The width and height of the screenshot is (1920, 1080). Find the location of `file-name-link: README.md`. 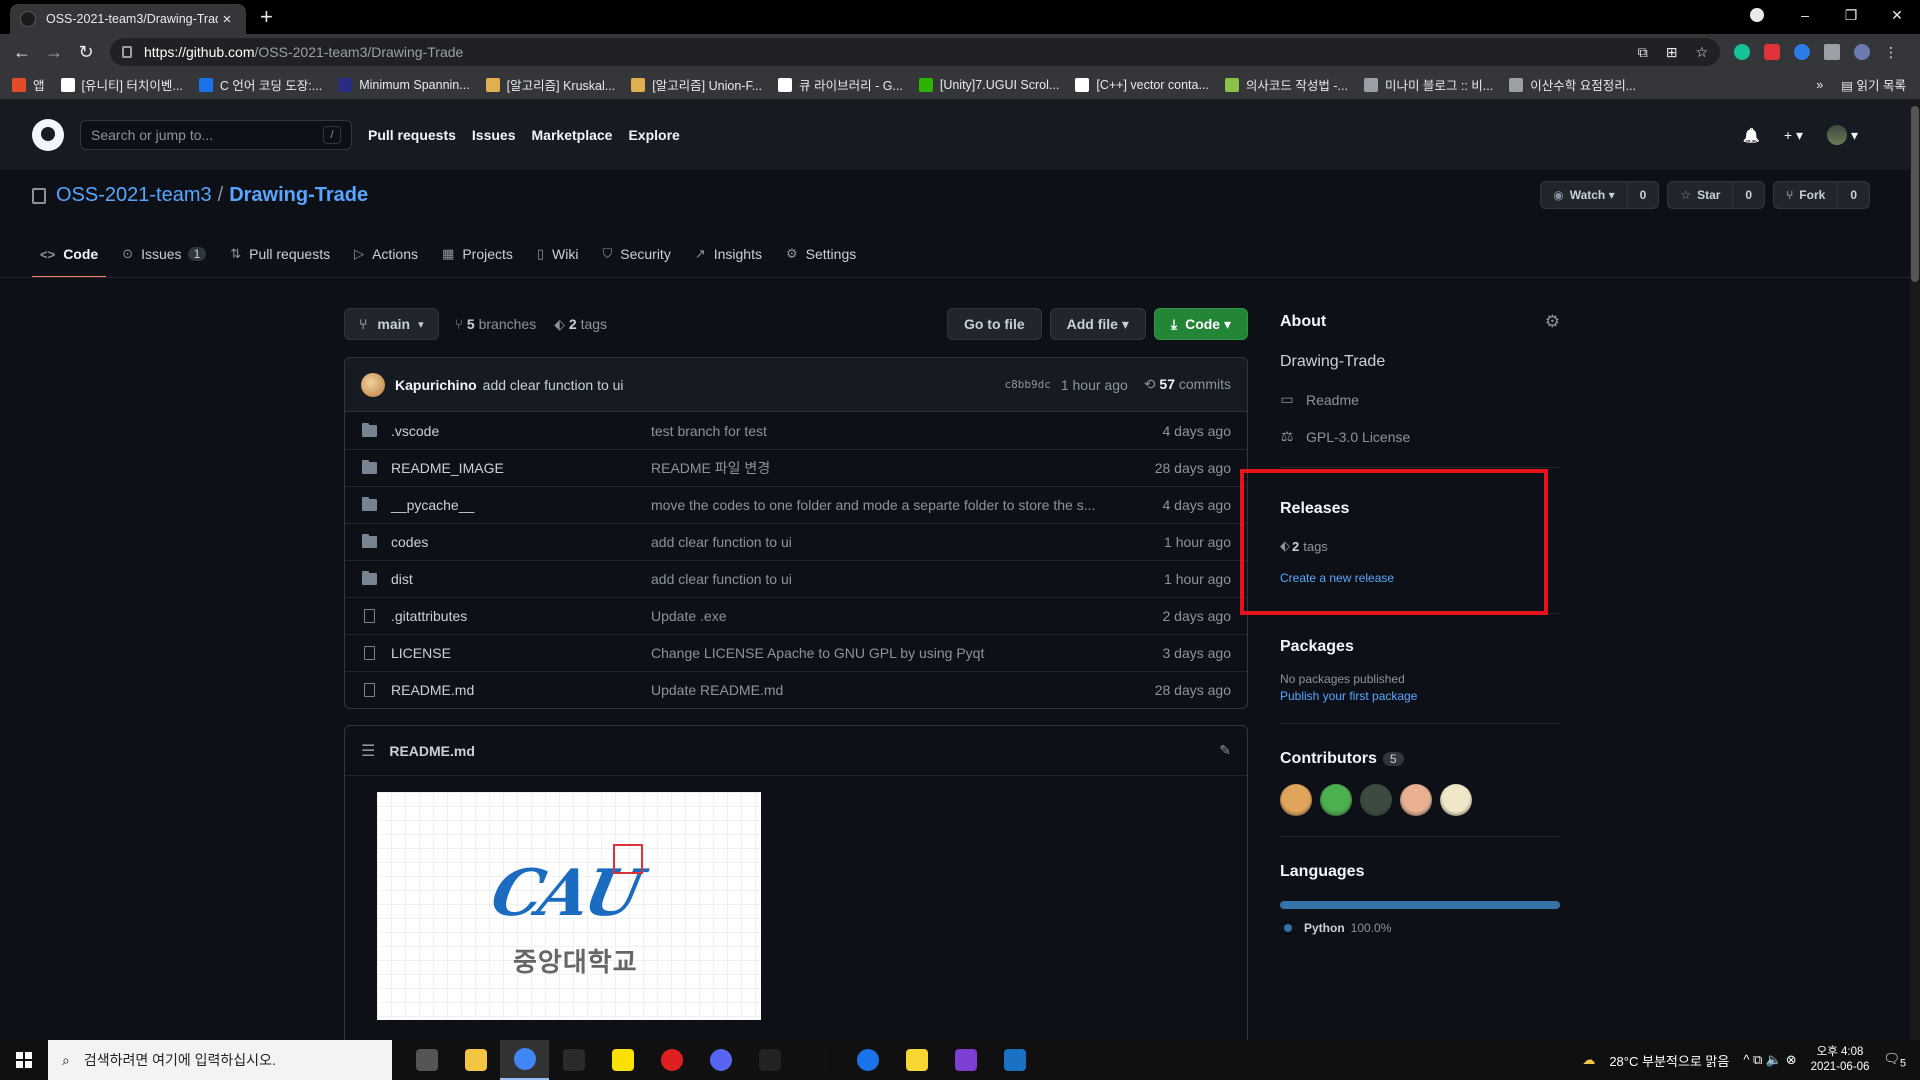

file-name-link: README.md is located at coordinates (521, 690).